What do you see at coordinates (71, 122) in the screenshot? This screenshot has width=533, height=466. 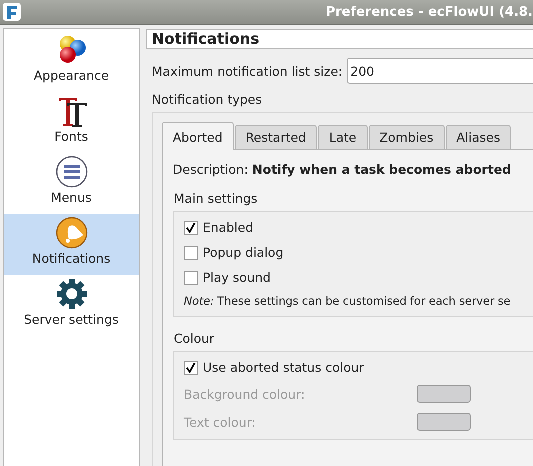 I see `sidebar-item: Fonts` at bounding box center [71, 122].